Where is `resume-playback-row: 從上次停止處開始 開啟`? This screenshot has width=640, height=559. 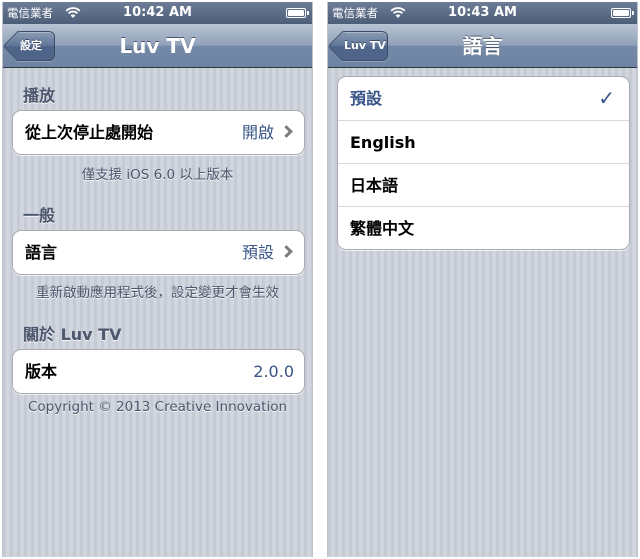 resume-playback-row: 從上次停止處開始 開啟 is located at coordinates (158, 132).